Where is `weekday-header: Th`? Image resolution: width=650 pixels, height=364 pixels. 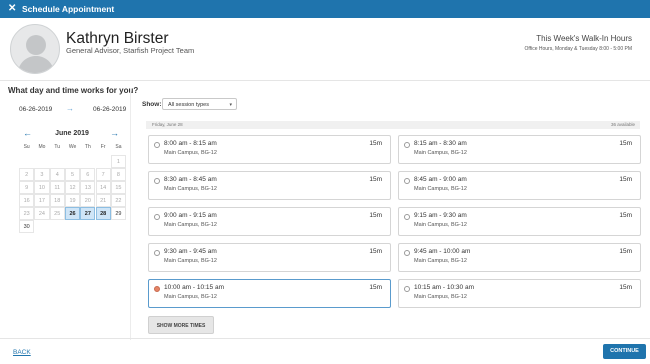 weekday-header: Th is located at coordinates (87, 147).